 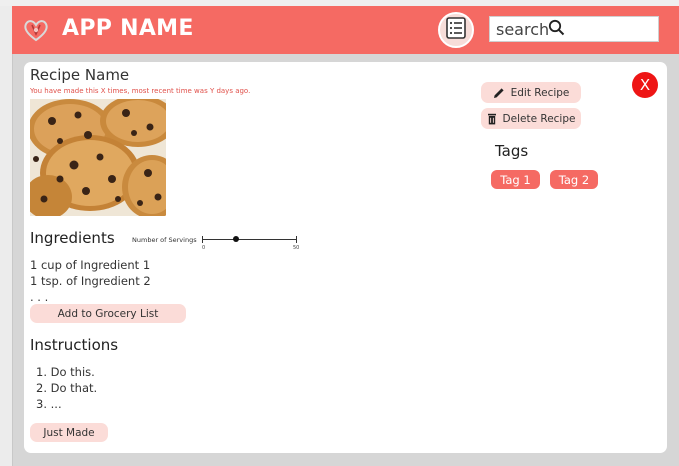 What do you see at coordinates (90, 265) in the screenshot?
I see `ingredient-item: 1 cup of Ingredient 1` at bounding box center [90, 265].